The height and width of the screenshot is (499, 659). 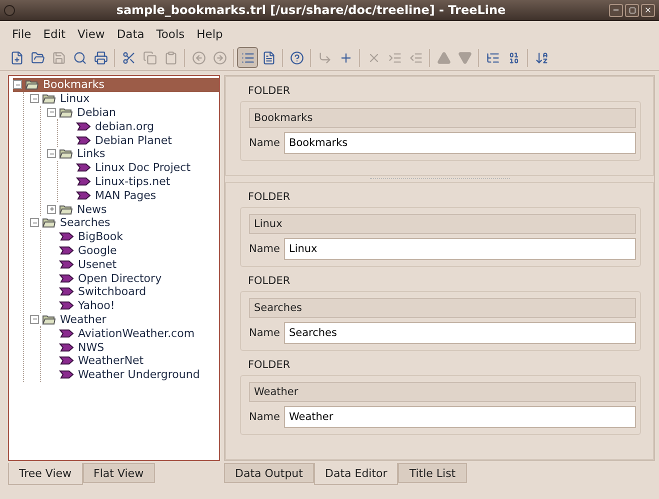 What do you see at coordinates (442, 118) in the screenshot?
I see `node-title: Bookmarks` at bounding box center [442, 118].